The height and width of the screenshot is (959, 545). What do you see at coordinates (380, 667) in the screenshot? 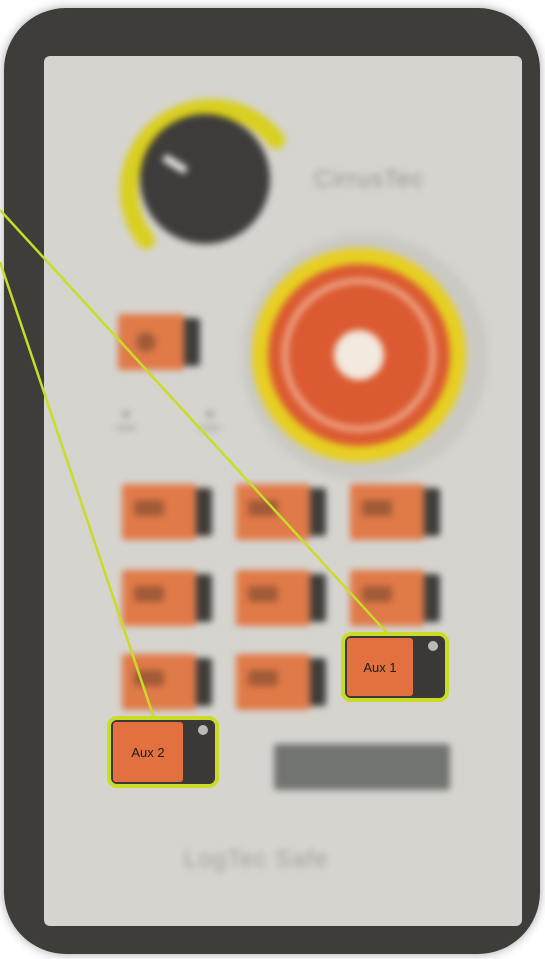
I see `aux-1-label: Aux 1` at bounding box center [380, 667].